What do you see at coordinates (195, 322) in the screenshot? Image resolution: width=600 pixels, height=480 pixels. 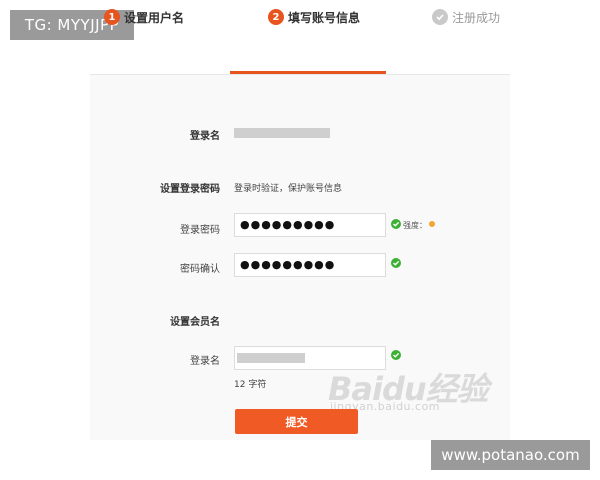 I see `member-section-label: 设置会员名` at bounding box center [195, 322].